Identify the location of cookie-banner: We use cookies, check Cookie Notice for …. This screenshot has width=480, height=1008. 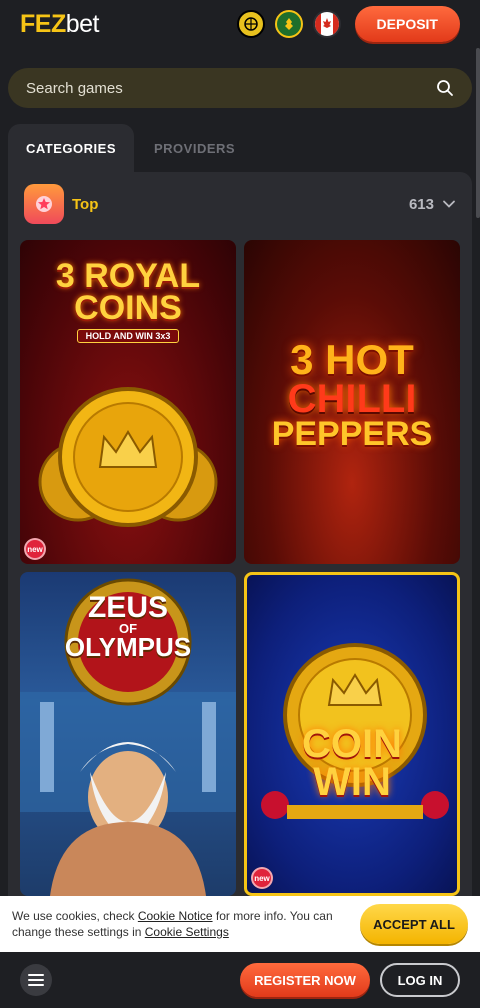
(240, 924).